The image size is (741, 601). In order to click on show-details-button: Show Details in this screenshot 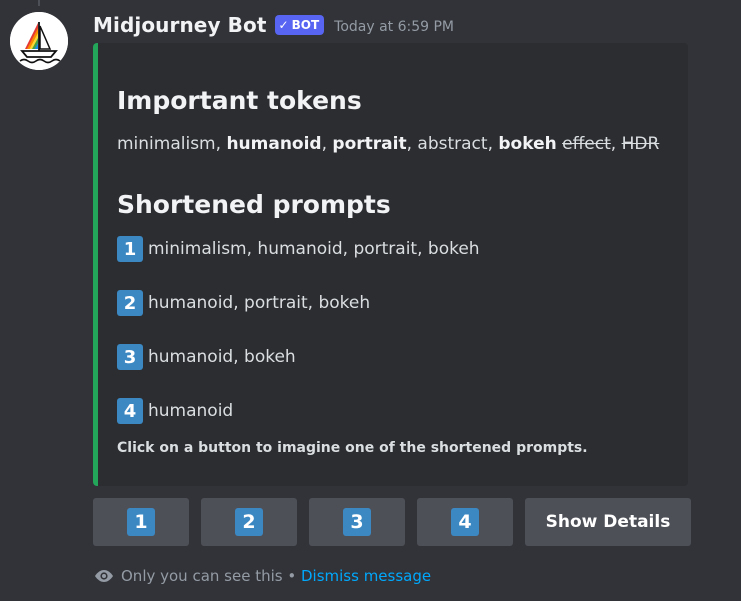, I will do `click(608, 522)`.